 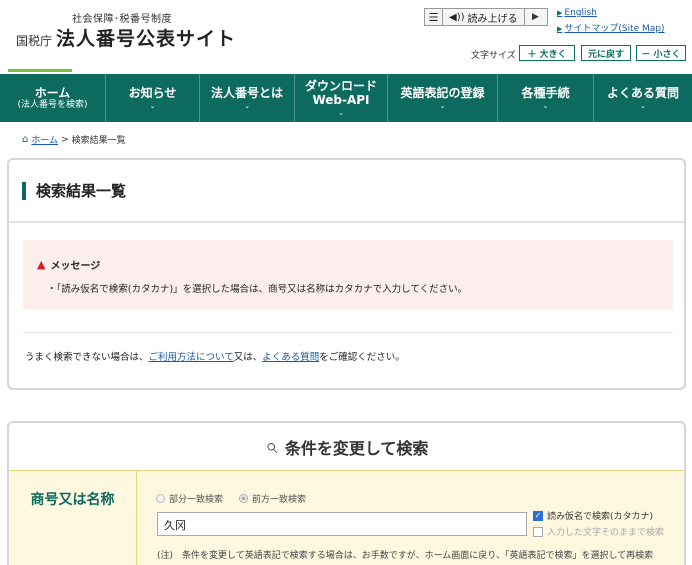 I want to click on menu-icon: ☰, so click(x=433, y=17).